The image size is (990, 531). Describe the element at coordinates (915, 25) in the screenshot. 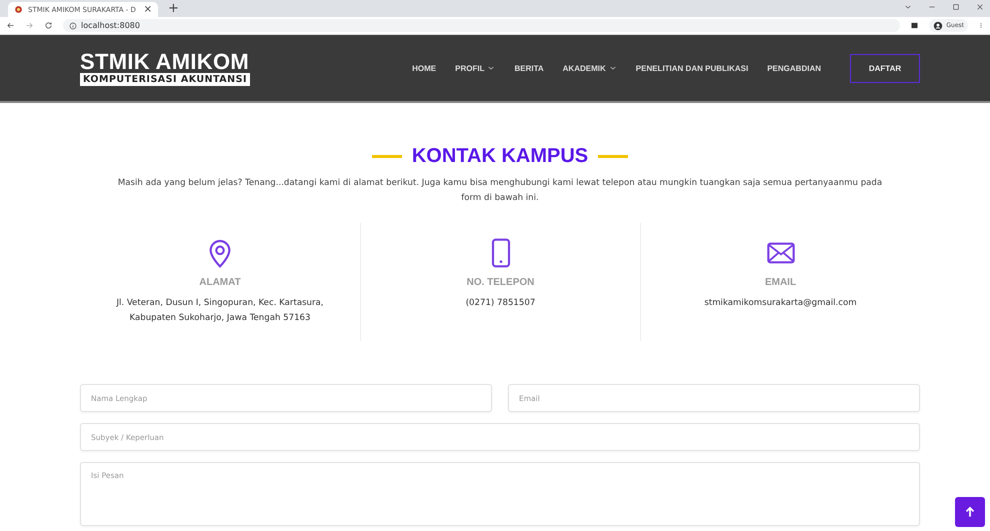

I see `sidebar-icon` at that location.